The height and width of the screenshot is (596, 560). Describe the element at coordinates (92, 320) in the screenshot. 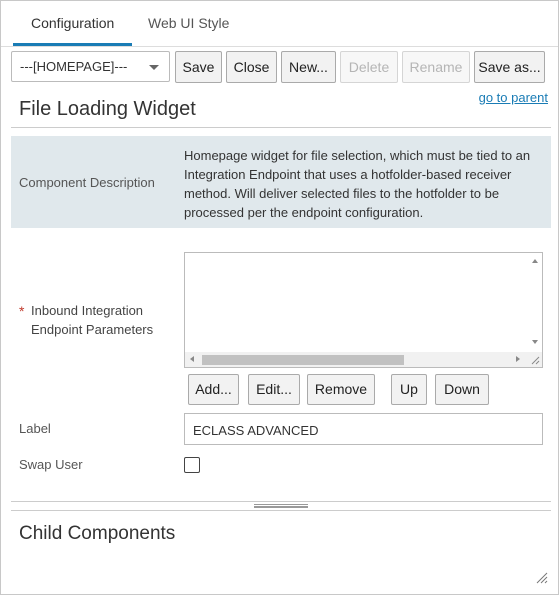

I see `parameters-label: Inbound Integration Endpoint Parameters` at that location.